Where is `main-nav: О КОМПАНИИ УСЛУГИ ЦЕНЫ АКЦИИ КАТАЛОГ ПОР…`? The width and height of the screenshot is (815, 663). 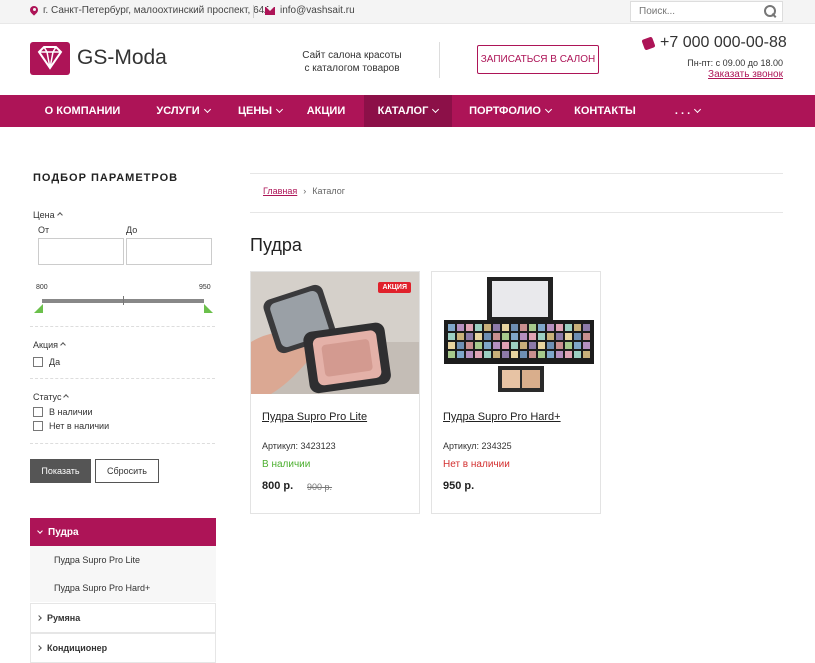 main-nav: О КОМПАНИИ УСЛУГИ ЦЕНЫ АКЦИИ КАТАЛОГ ПОР… is located at coordinates (407, 111).